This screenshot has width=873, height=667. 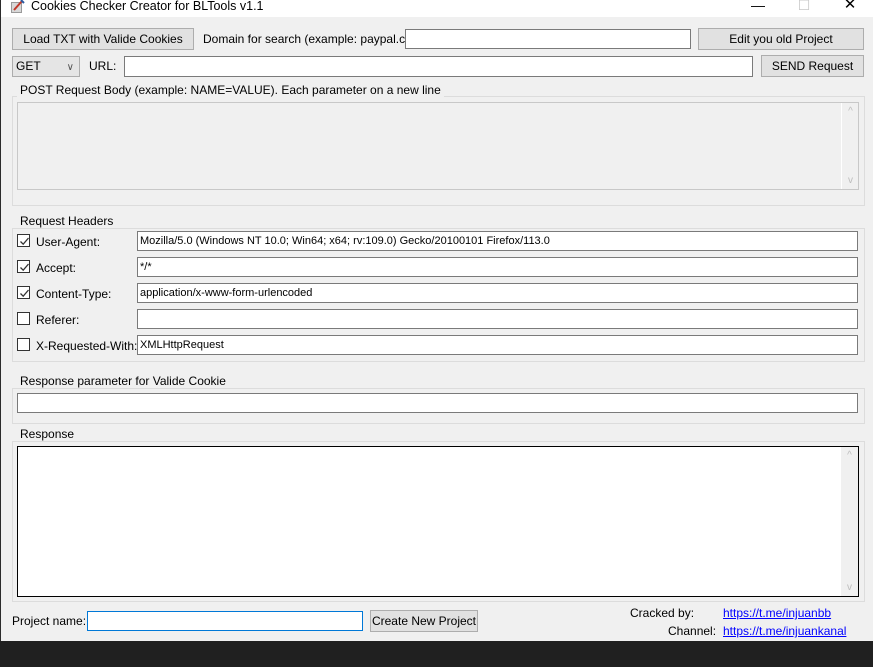 What do you see at coordinates (758, 8) in the screenshot?
I see `minimize-button: —` at bounding box center [758, 8].